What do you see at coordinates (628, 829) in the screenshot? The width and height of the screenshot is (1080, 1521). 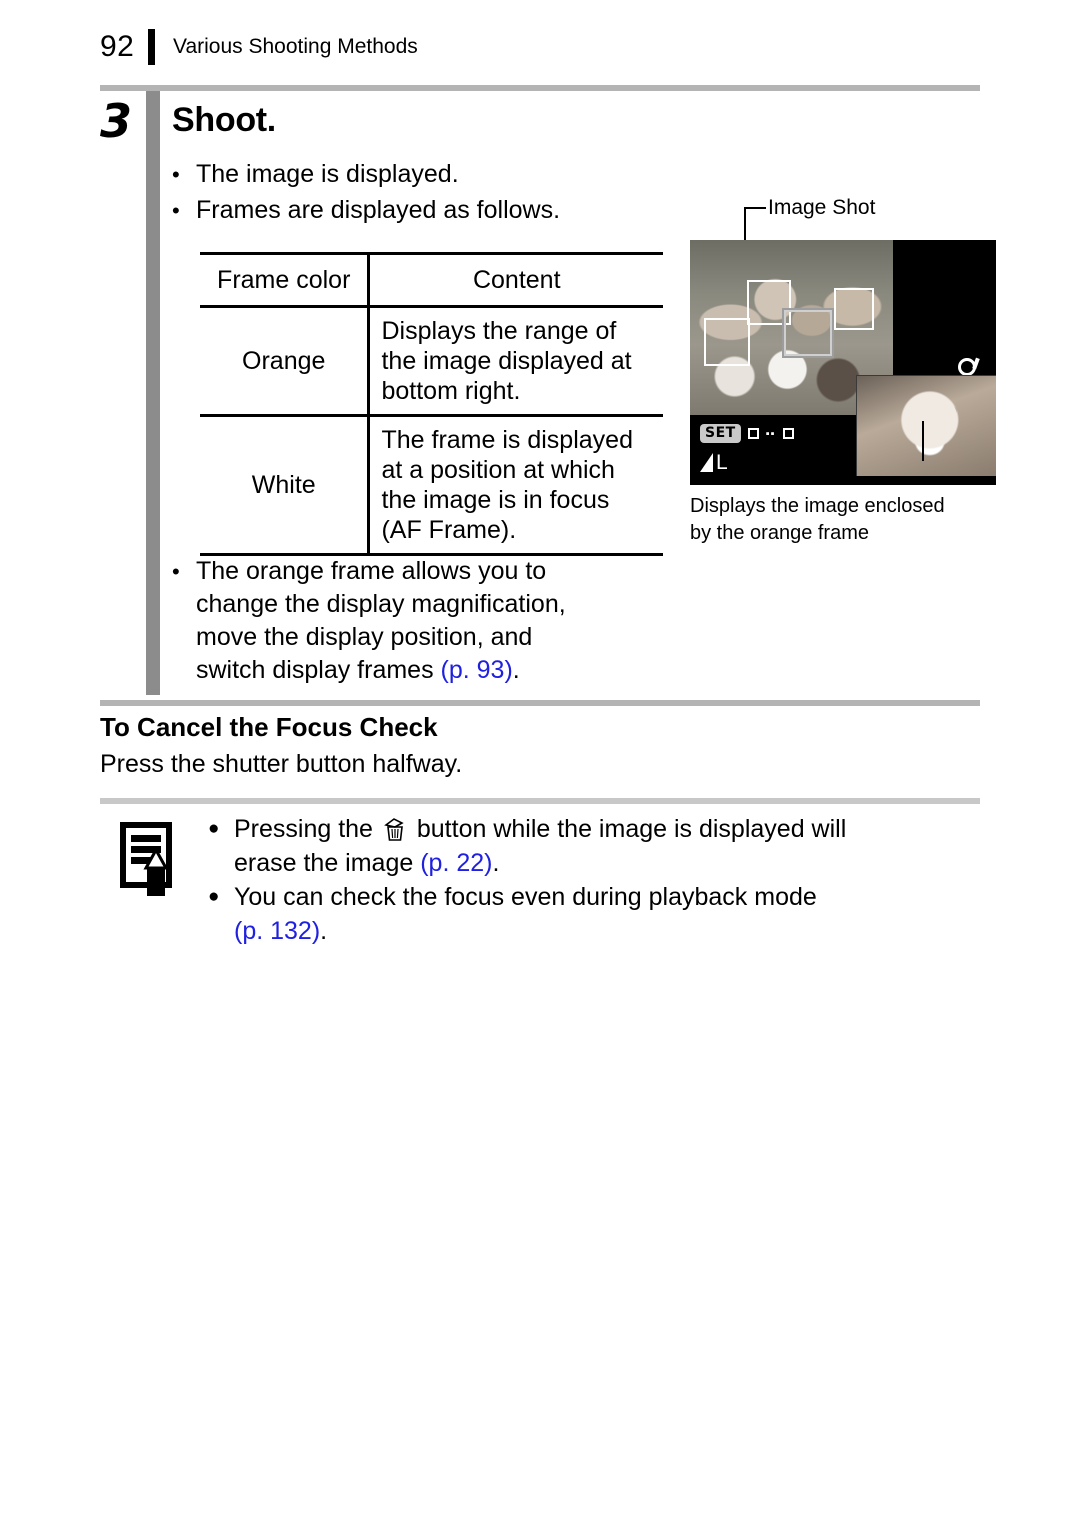 I see `note-line-post: button while the image is displayed will` at bounding box center [628, 829].